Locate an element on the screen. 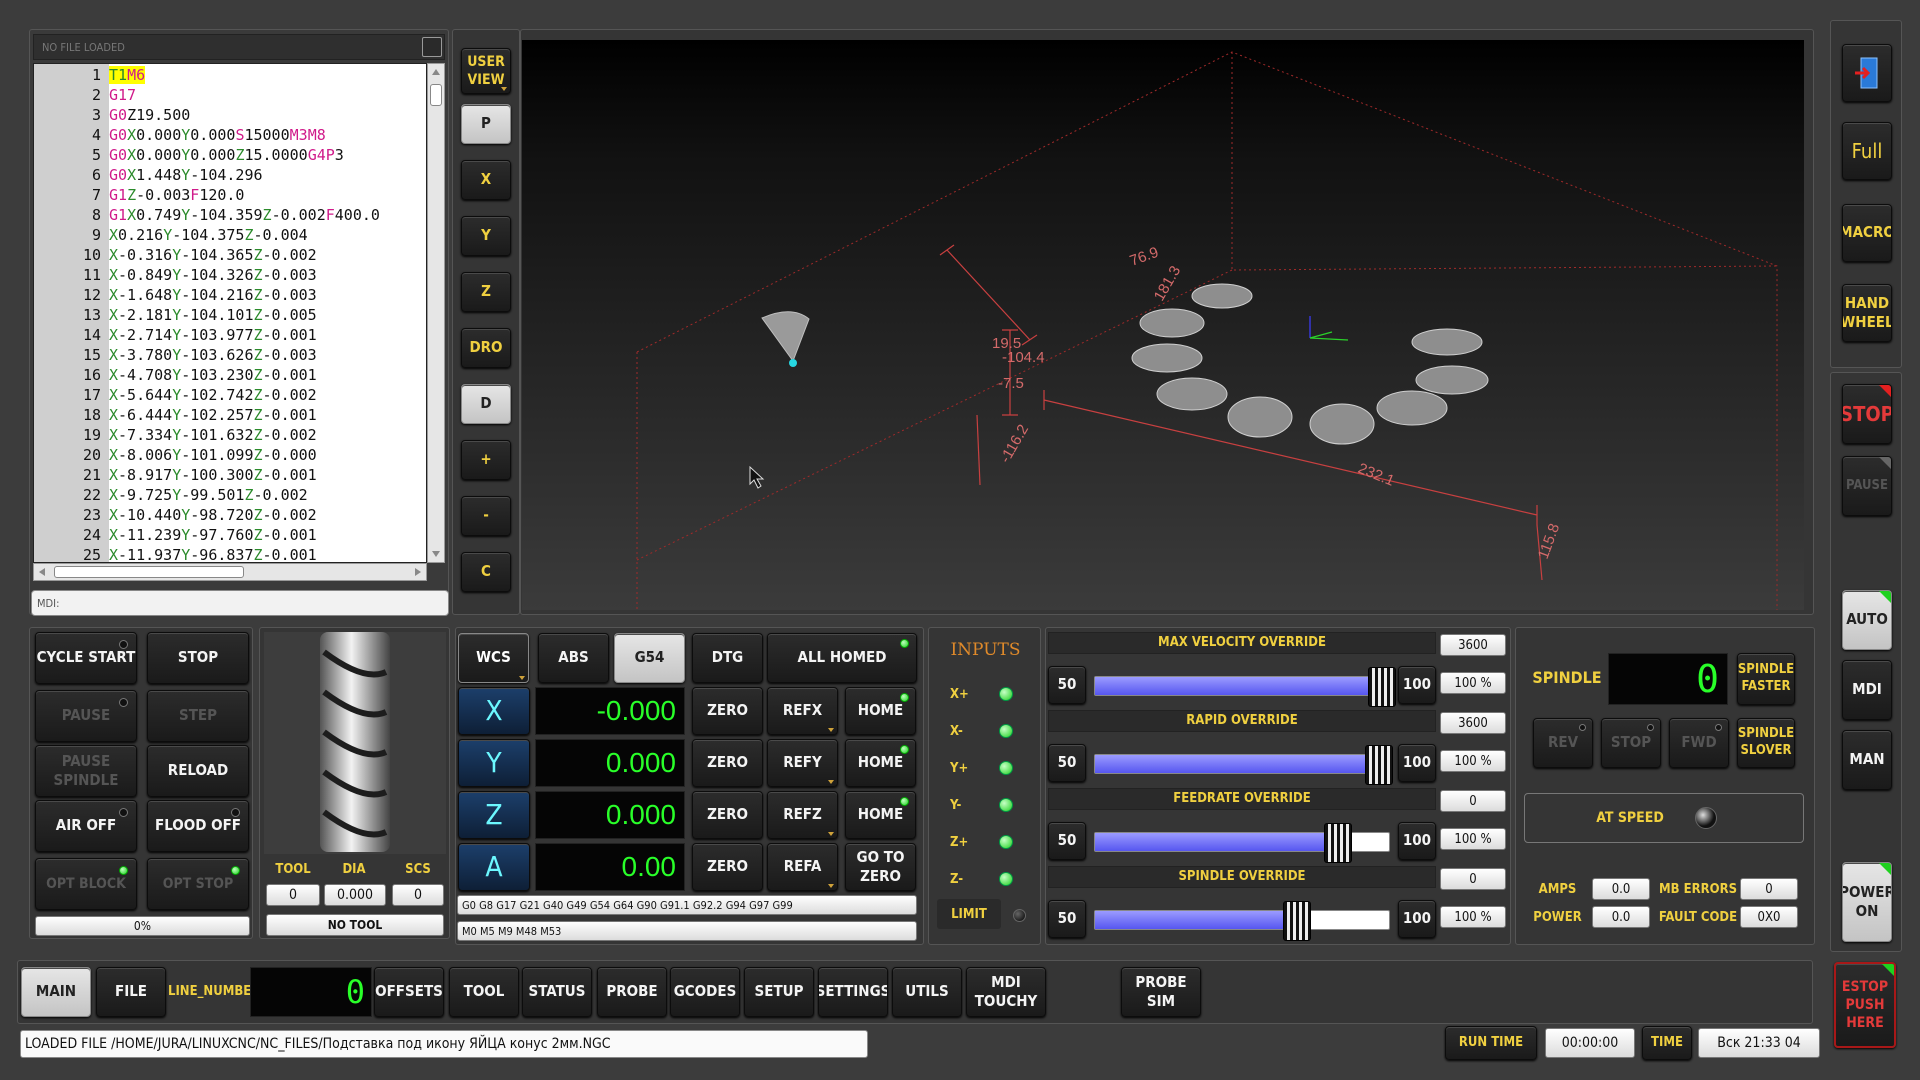  auto-mode-button: AUTO is located at coordinates (1867, 620).